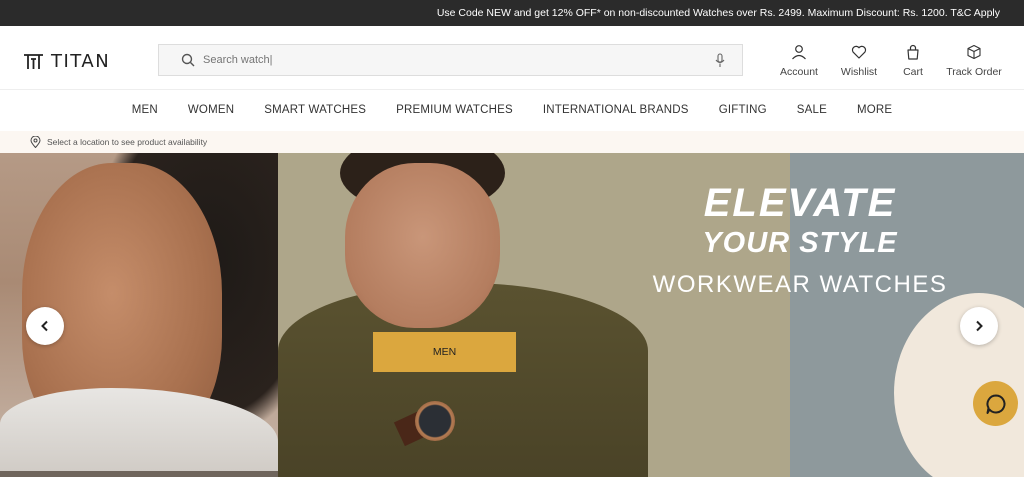 The image size is (1024, 477). I want to click on nav-item-more: MORE, so click(874, 110).